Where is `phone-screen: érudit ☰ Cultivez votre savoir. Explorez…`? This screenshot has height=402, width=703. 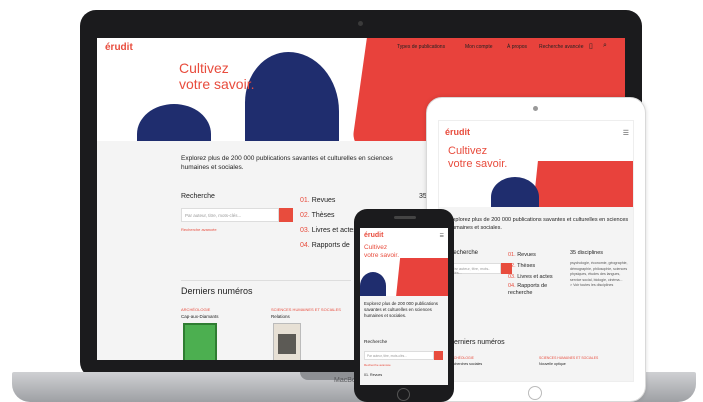
phone-screen: érudit ☰ Cultivez votre savoir. Explorez… is located at coordinates (404, 306).